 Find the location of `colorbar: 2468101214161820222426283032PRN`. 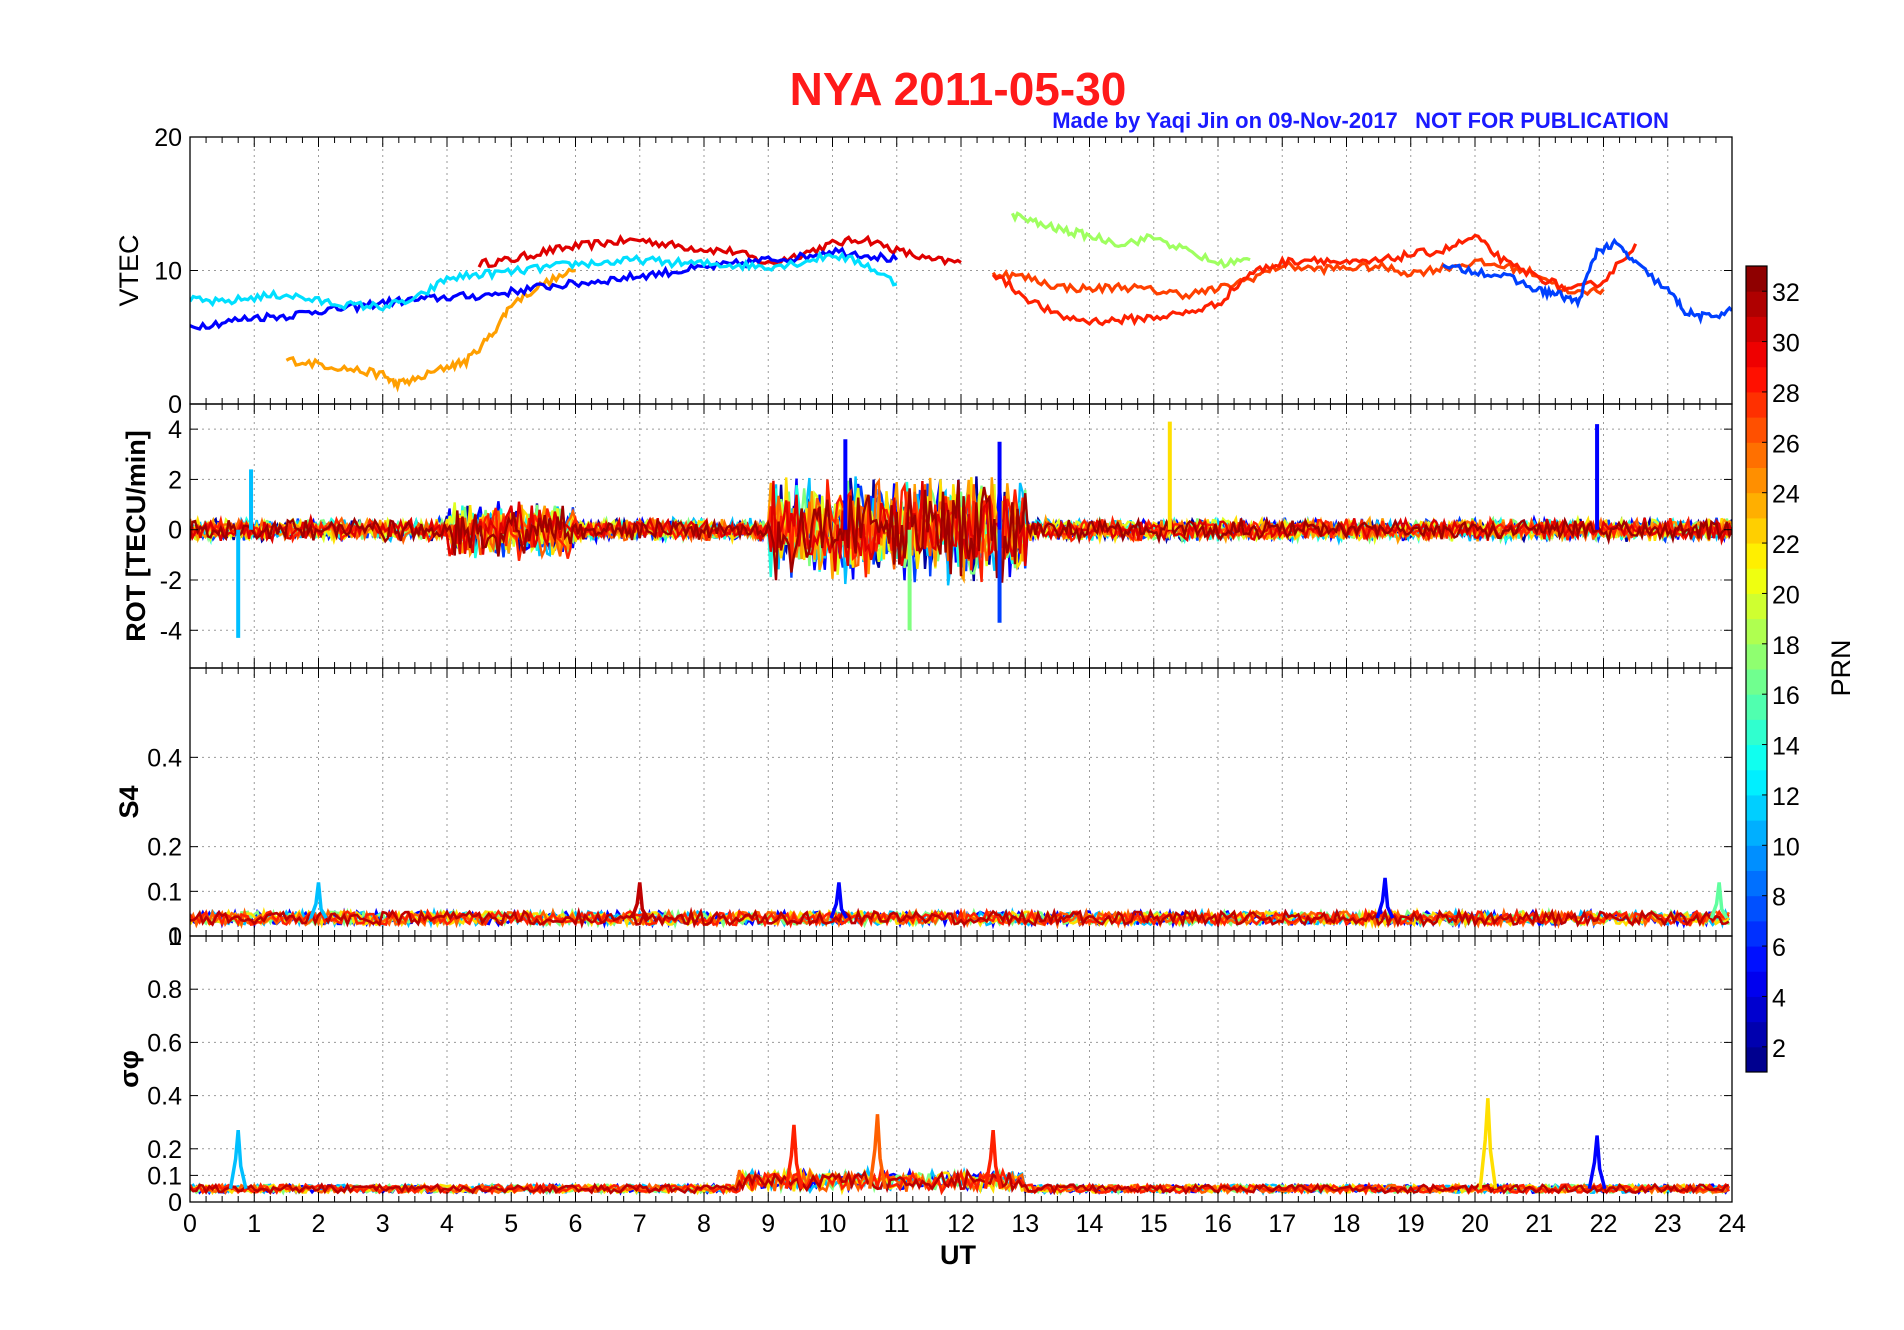

colorbar: 2468101214161820222426283032PRN is located at coordinates (1800, 669).